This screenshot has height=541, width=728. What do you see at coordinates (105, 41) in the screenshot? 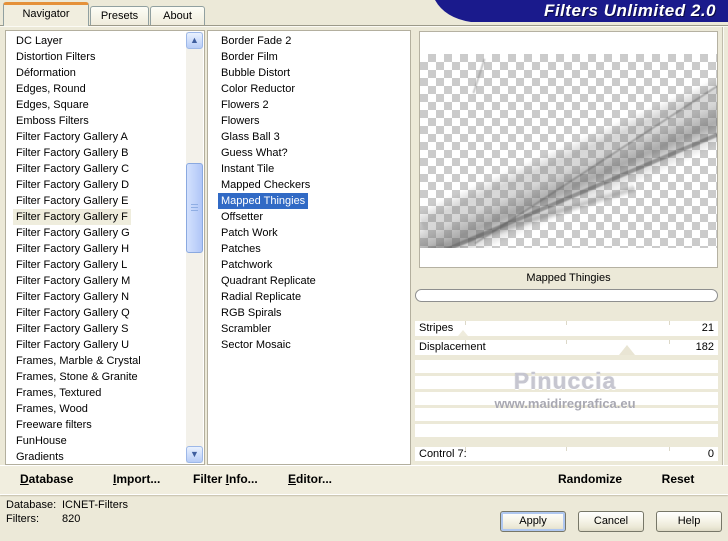
I see `category-list-item: DC Layer` at bounding box center [105, 41].